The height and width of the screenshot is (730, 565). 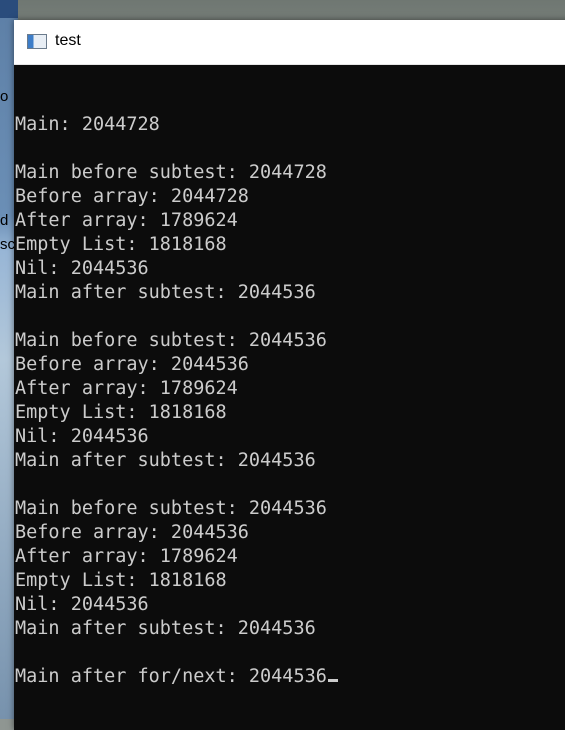 I want to click on console-line: Main before subtest: 2044728, so click(x=171, y=173).